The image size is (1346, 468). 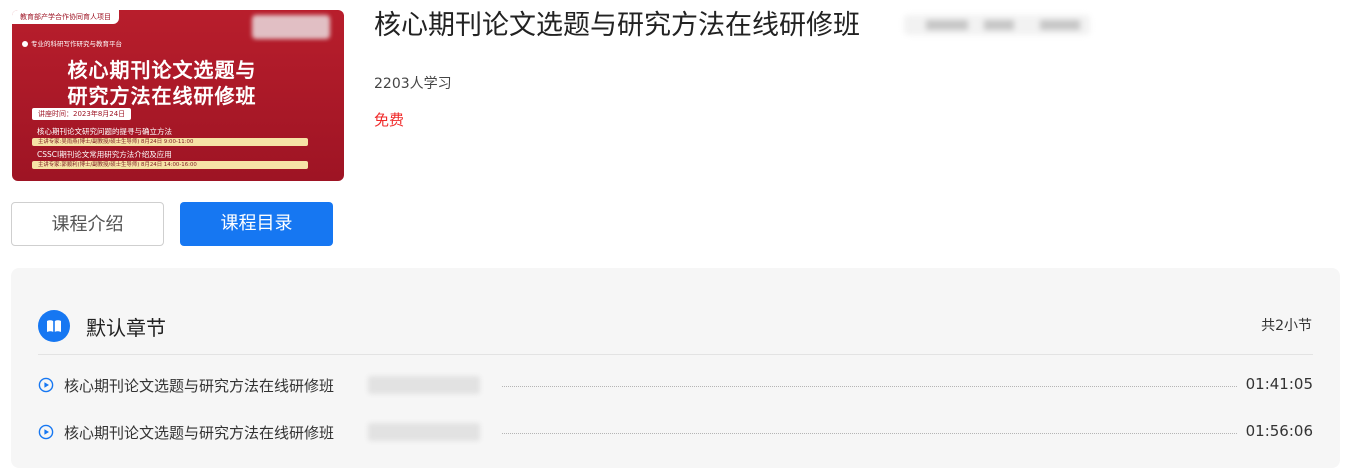 I want to click on lesson-row: 核心期刊论文选题与研究方法在线研修班 01:41:05, so click(x=675, y=386).